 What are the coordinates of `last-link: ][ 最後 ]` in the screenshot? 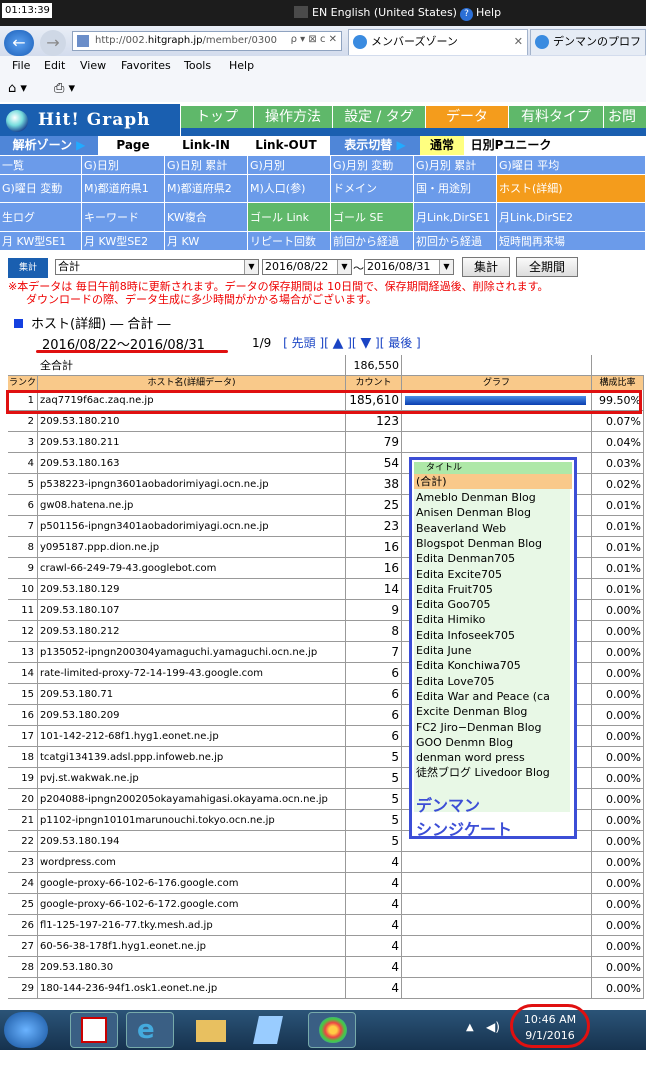 It's located at (398, 343).